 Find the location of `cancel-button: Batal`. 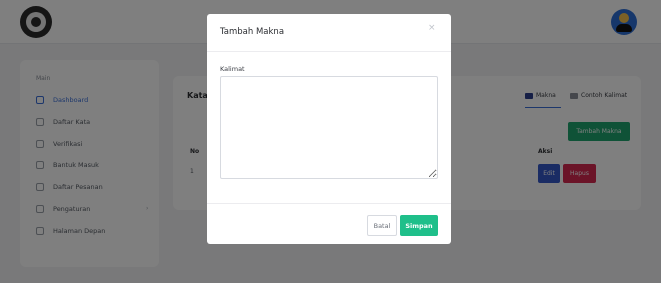

cancel-button: Batal is located at coordinates (382, 225).